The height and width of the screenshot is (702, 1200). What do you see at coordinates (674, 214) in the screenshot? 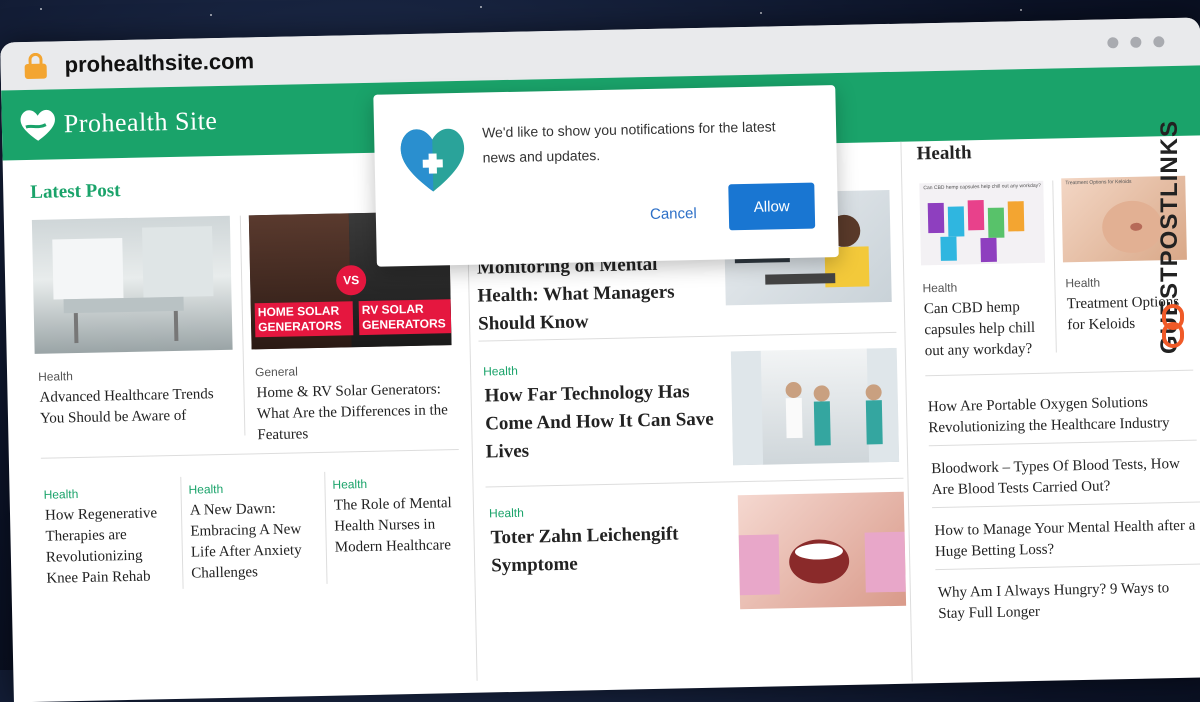
I see `cancel-button: Cancel` at bounding box center [674, 214].